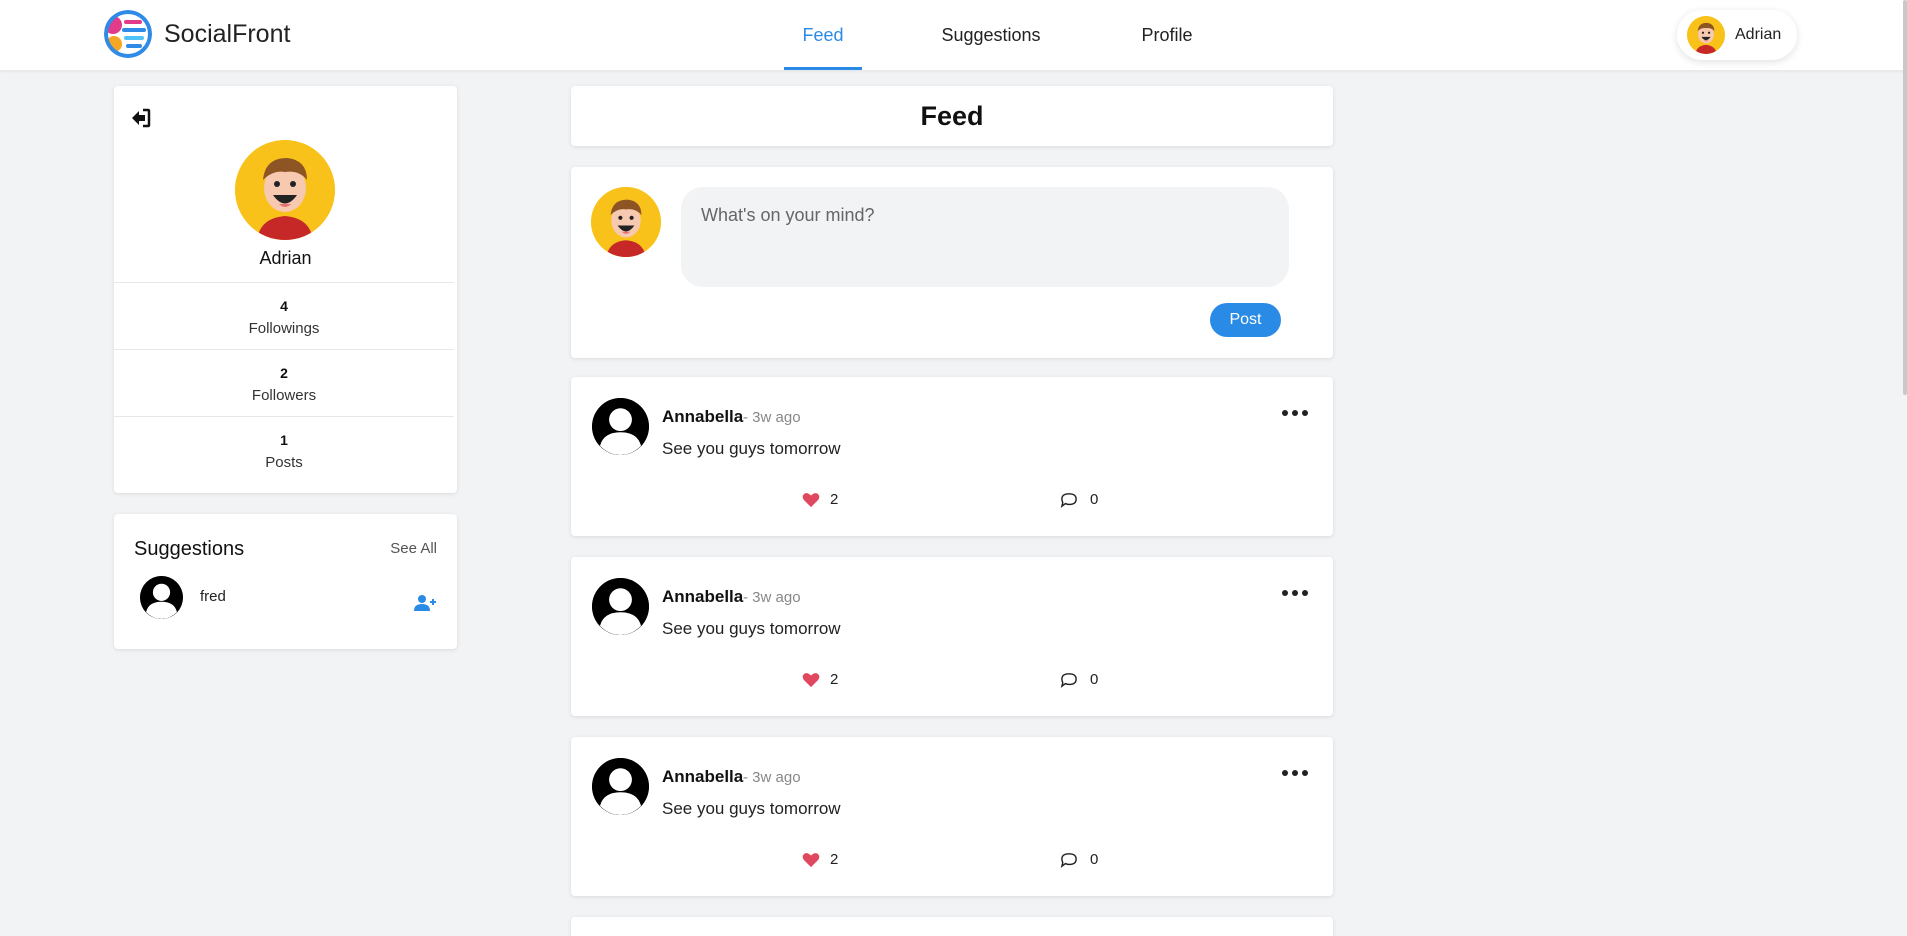  Describe the element at coordinates (284, 395) in the screenshot. I see `stat-label: Followers` at that location.